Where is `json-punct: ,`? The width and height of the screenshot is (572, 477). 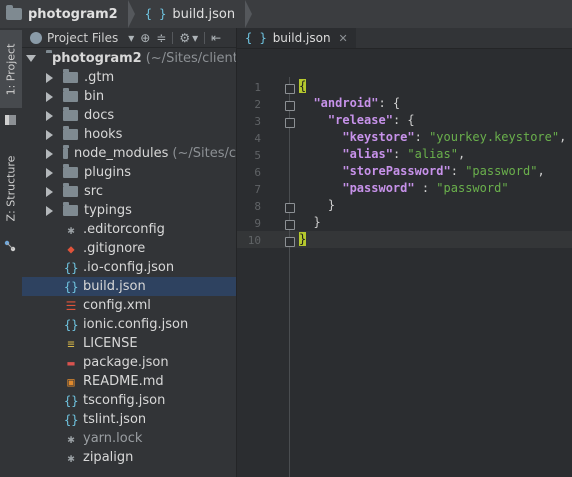 json-punct: , is located at coordinates (563, 137).